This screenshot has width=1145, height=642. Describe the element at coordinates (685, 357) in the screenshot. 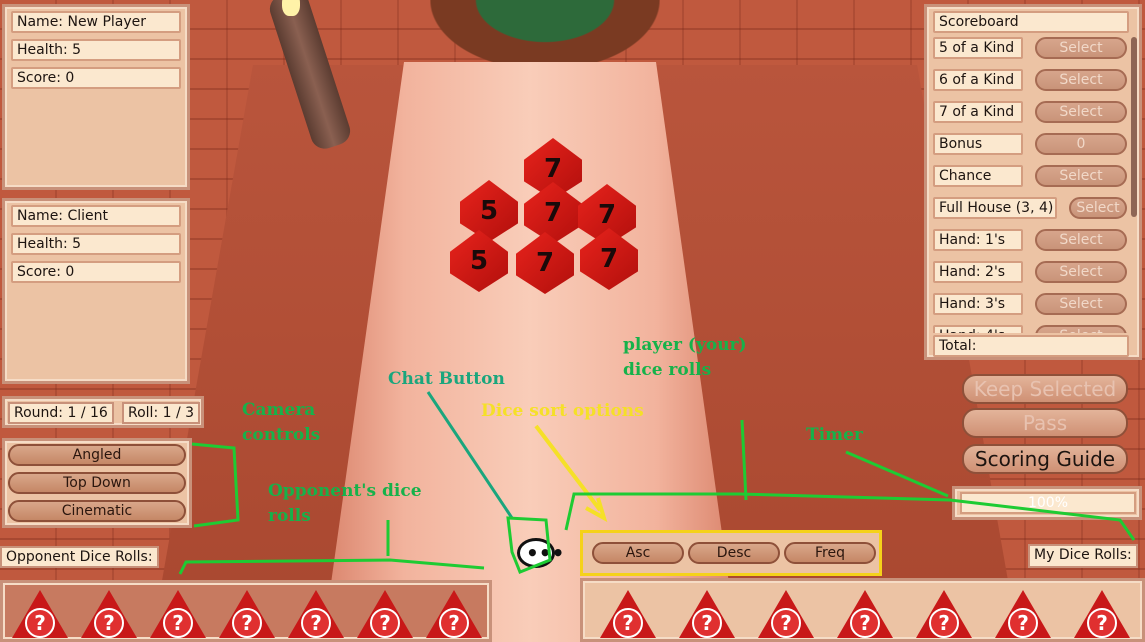

I see `player-rolls-annotation: player (your) dice rolls` at that location.